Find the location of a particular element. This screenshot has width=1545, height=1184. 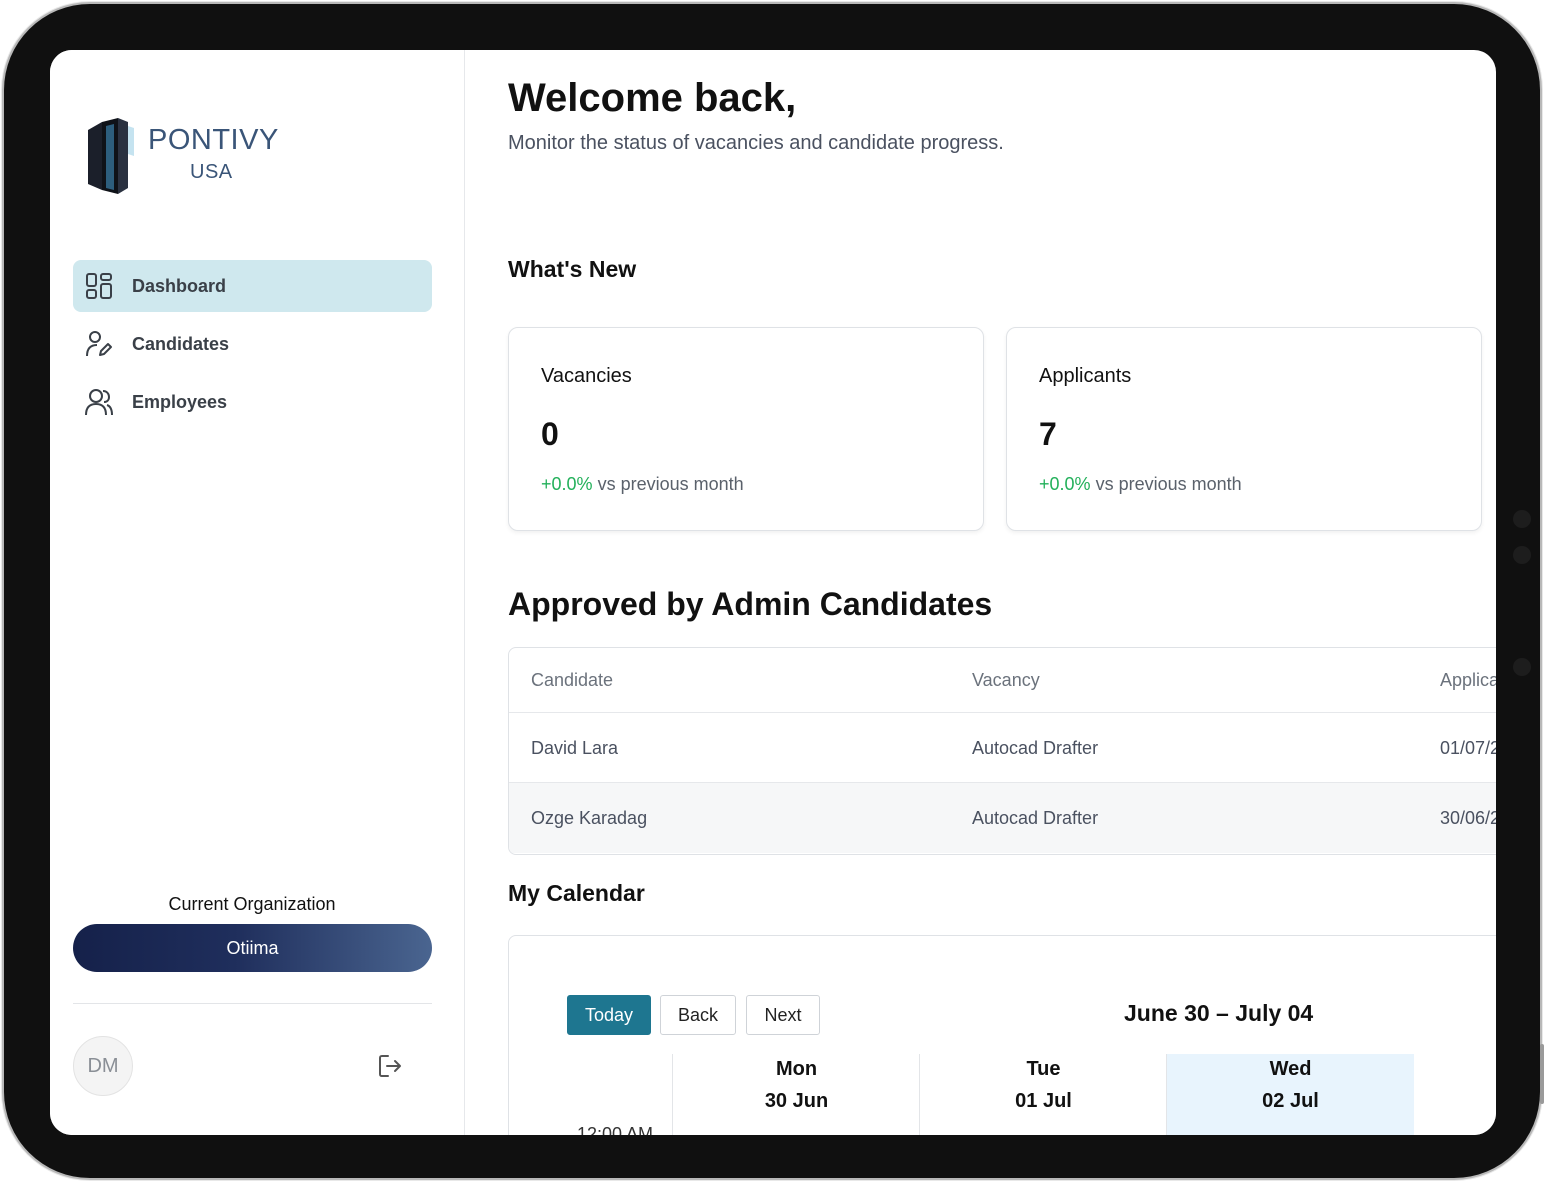

applicants-card: Applicants 7 +0.0% vs previous month is located at coordinates (1244, 429).